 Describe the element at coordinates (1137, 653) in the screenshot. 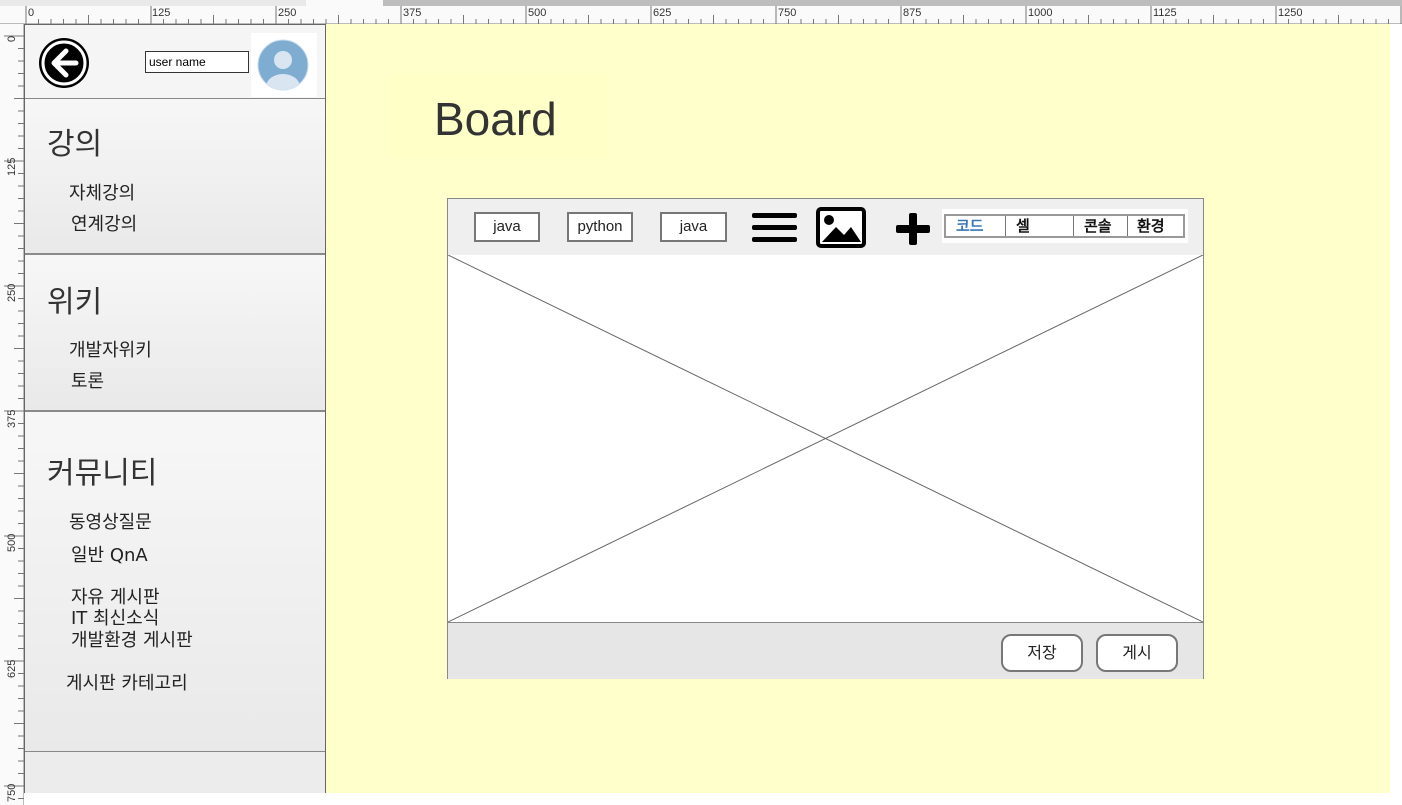

I see `post-button: 게시` at that location.